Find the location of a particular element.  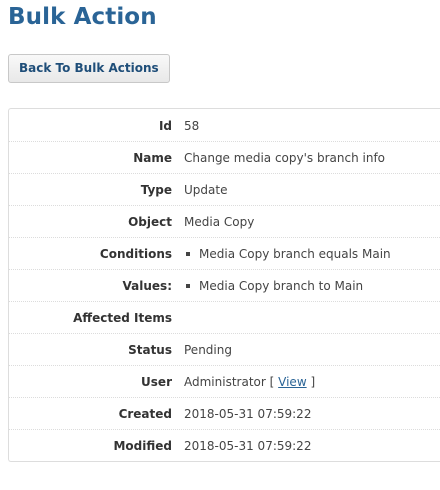

name-label: Name is located at coordinates (152, 157).